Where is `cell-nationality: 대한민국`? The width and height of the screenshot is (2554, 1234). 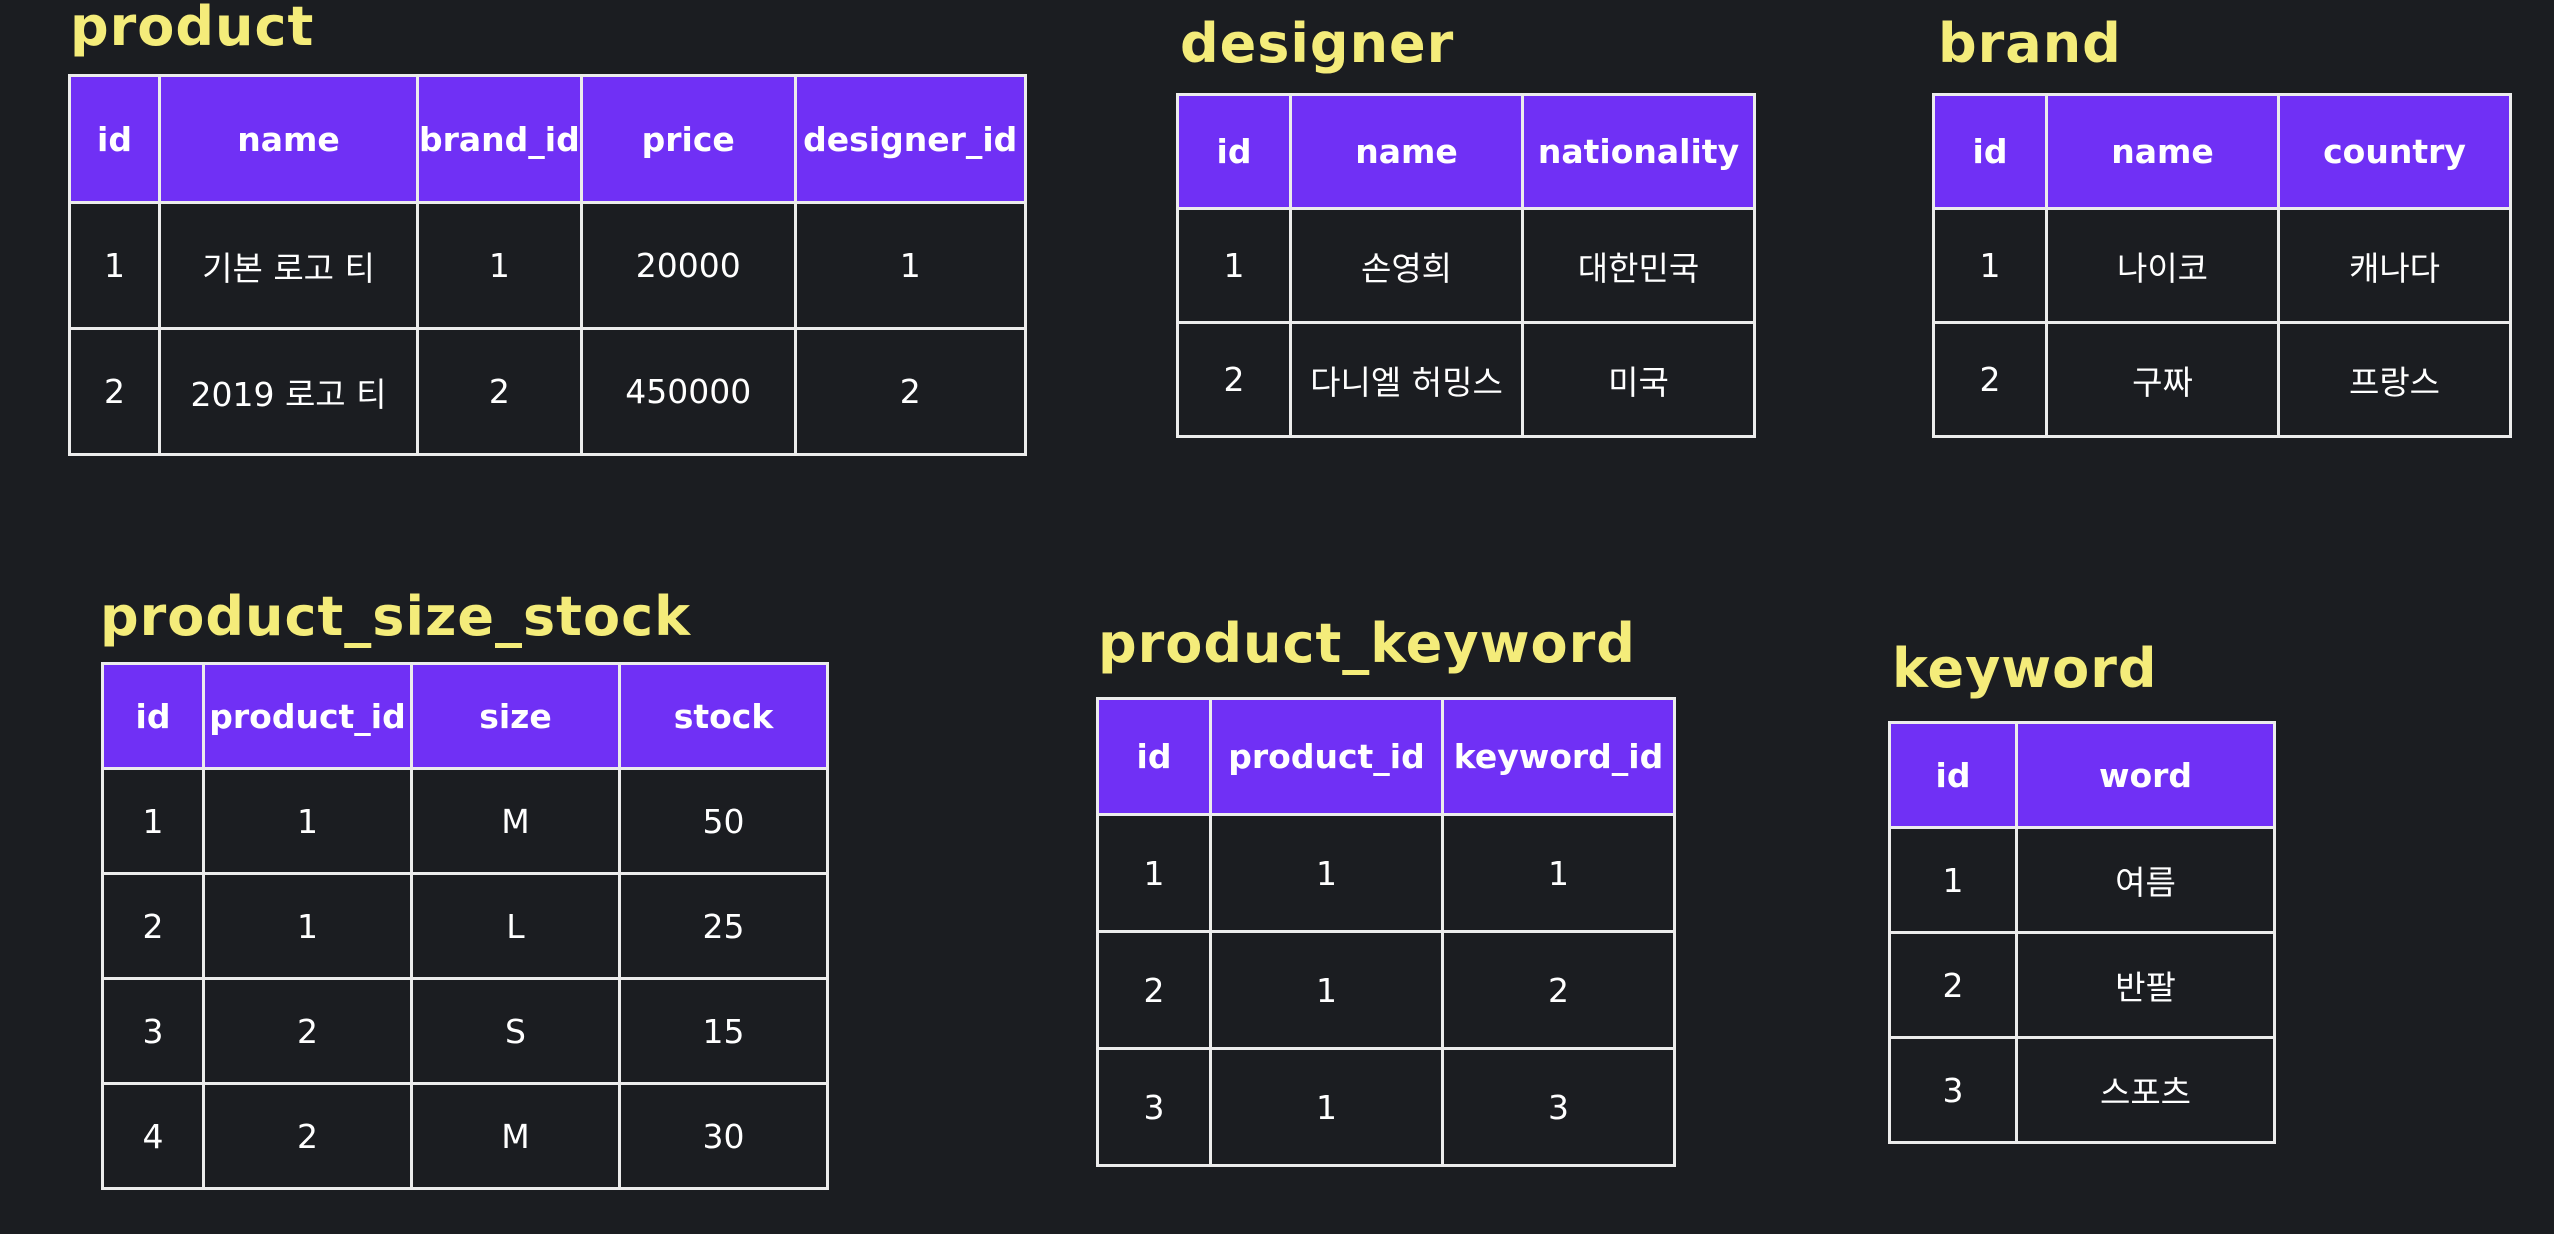
cell-nationality: 대한민국 is located at coordinates (1638, 265).